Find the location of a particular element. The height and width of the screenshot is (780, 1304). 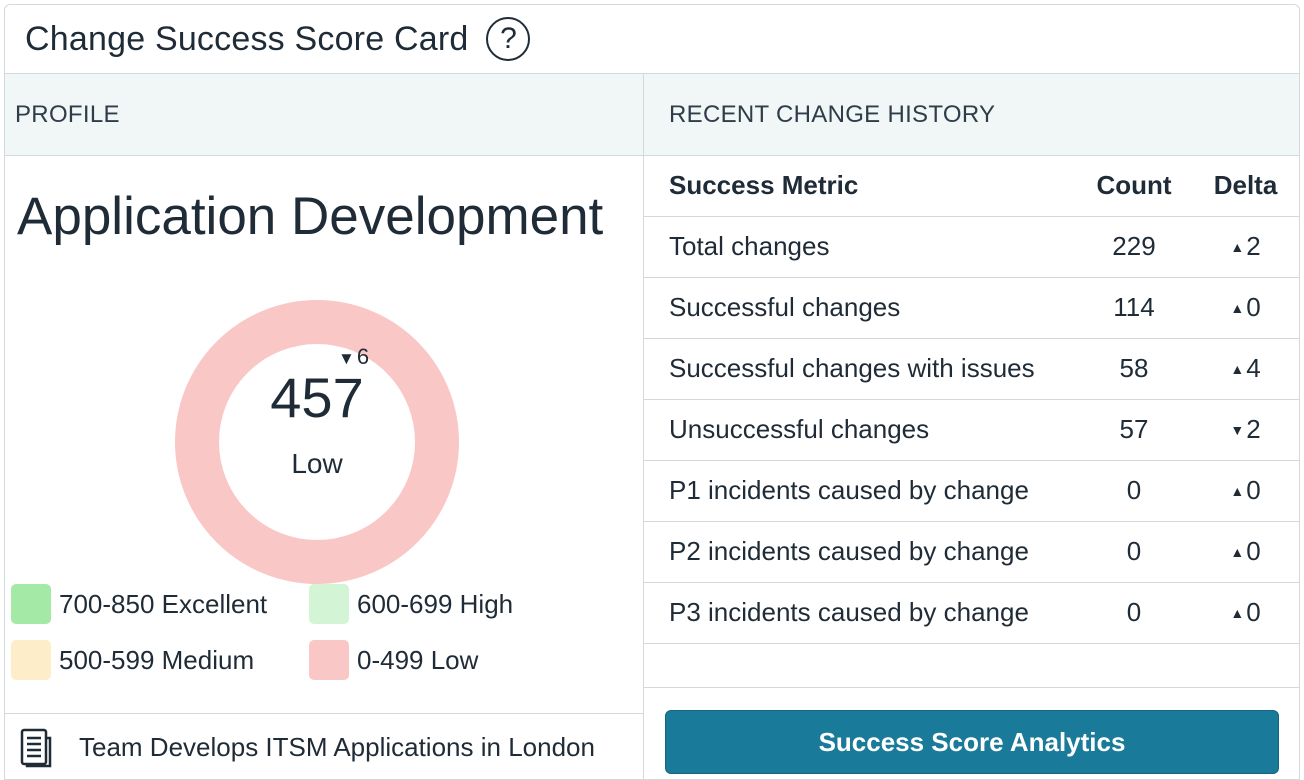

metric-name: P3 incidents caused by change is located at coordinates (859, 613).